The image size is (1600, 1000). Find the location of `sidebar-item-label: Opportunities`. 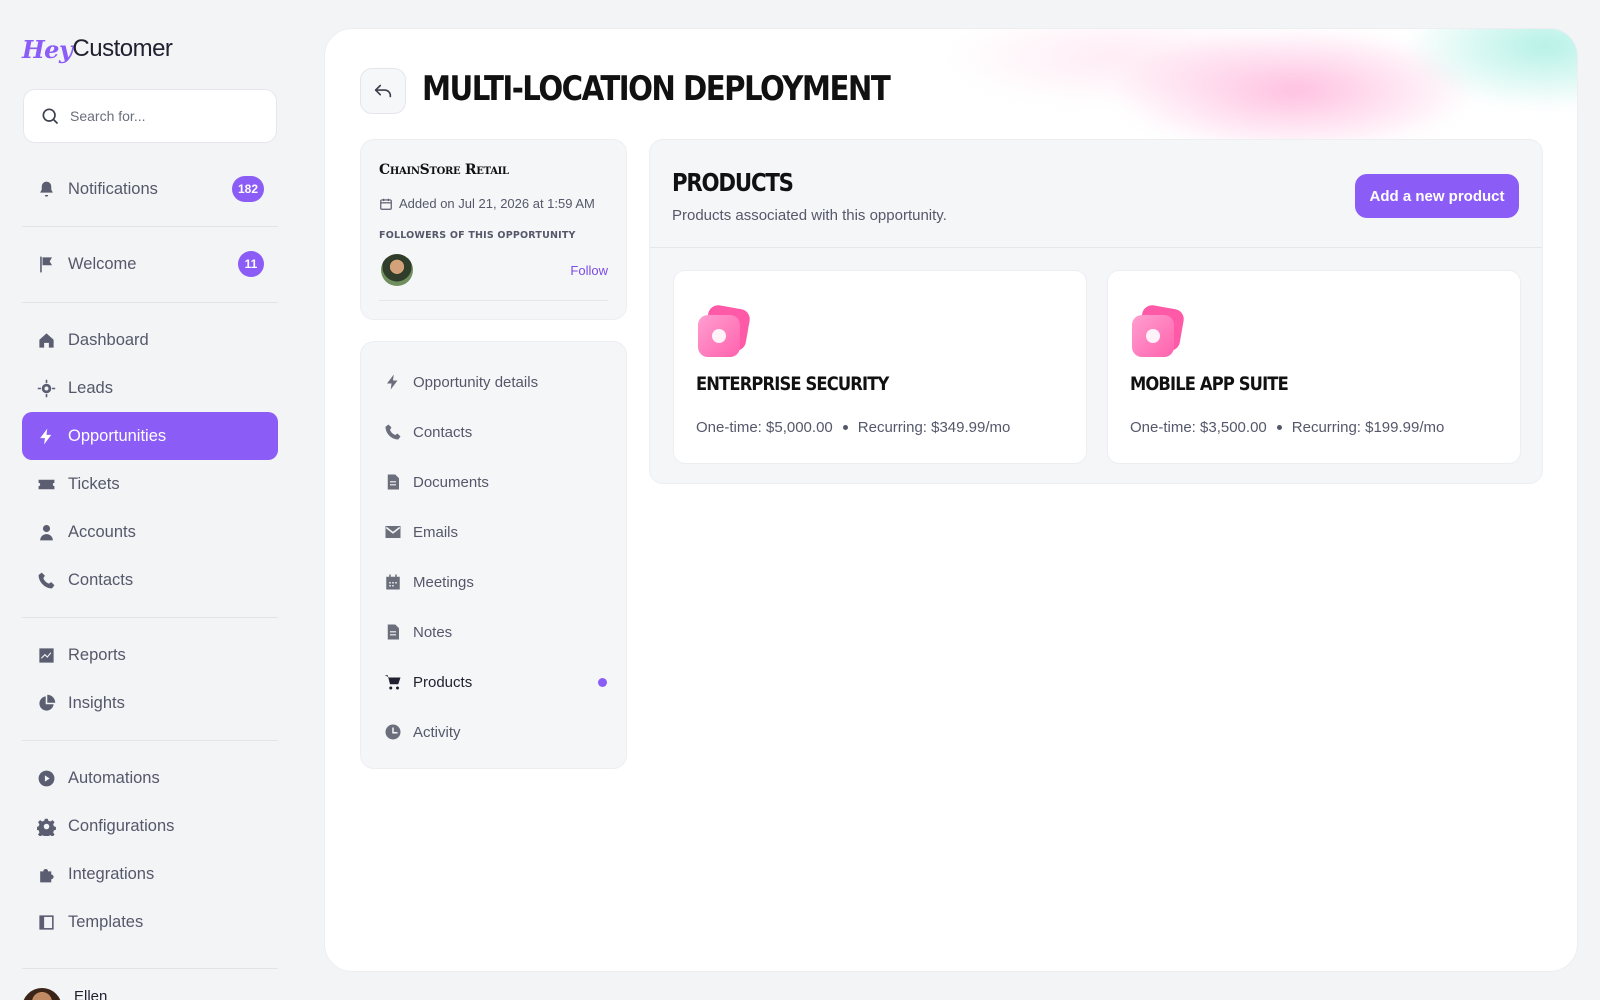

sidebar-item-label: Opportunities is located at coordinates (117, 435).